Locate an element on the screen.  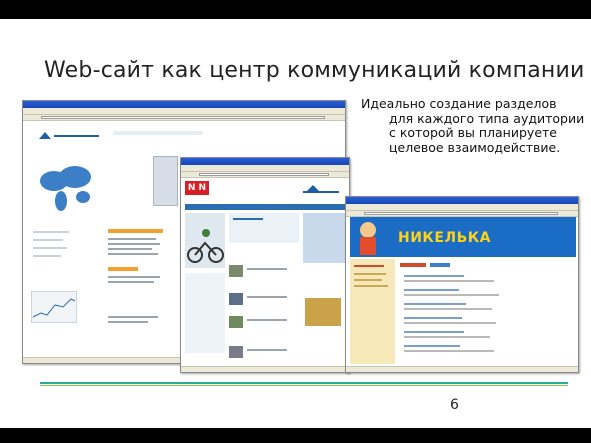
bullet-line-4: целевое взаимодействие. is located at coordinates (475, 147).